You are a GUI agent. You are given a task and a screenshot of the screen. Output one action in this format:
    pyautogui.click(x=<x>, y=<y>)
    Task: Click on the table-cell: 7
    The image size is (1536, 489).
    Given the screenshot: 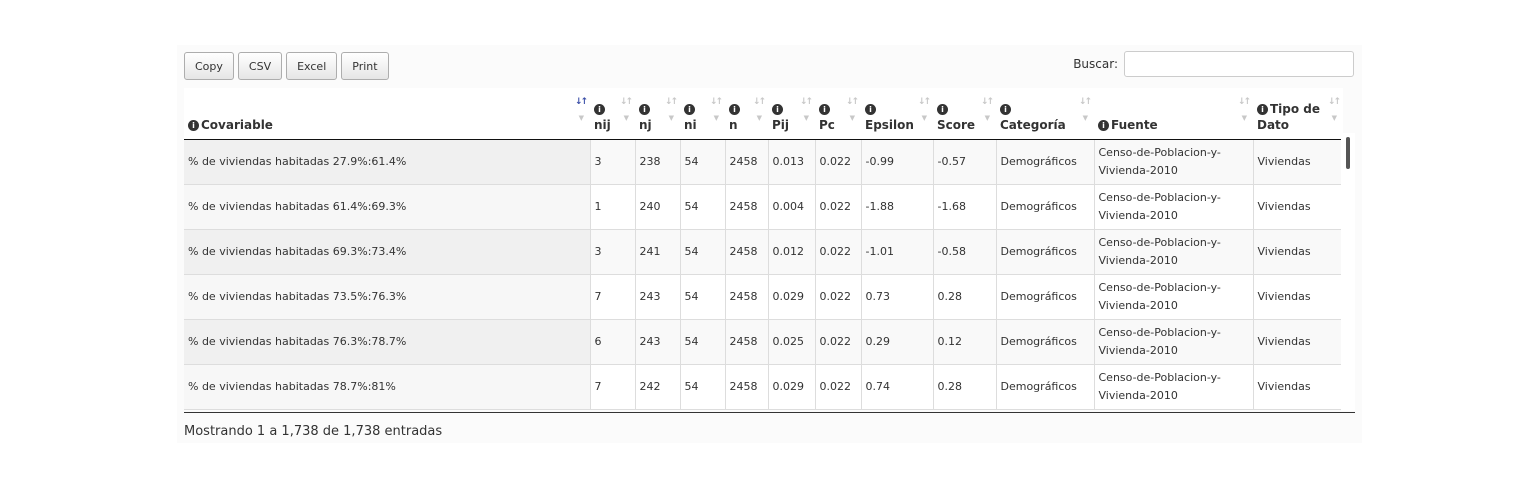 What is the action you would take?
    pyautogui.click(x=612, y=297)
    